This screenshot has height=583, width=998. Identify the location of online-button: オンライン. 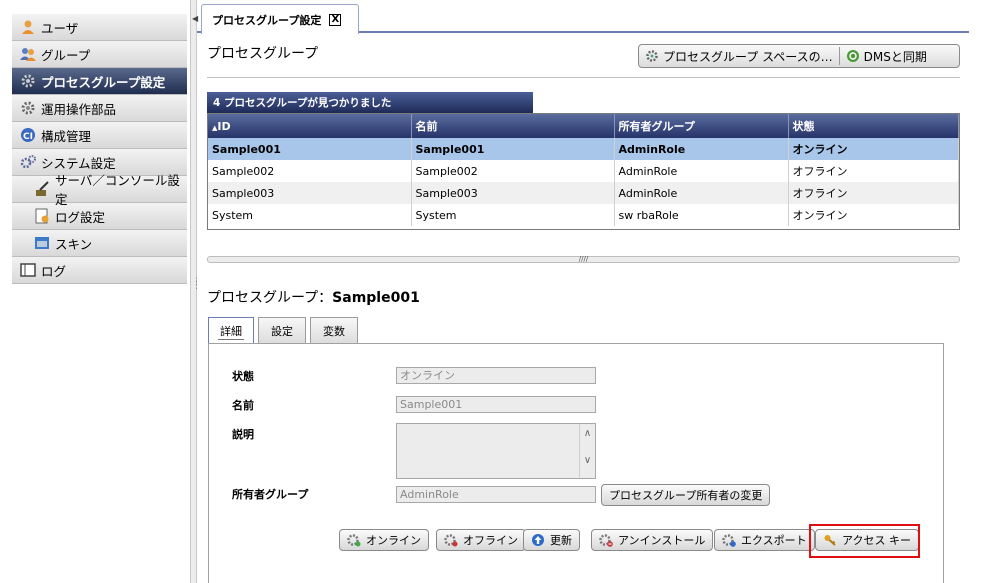
(384, 540).